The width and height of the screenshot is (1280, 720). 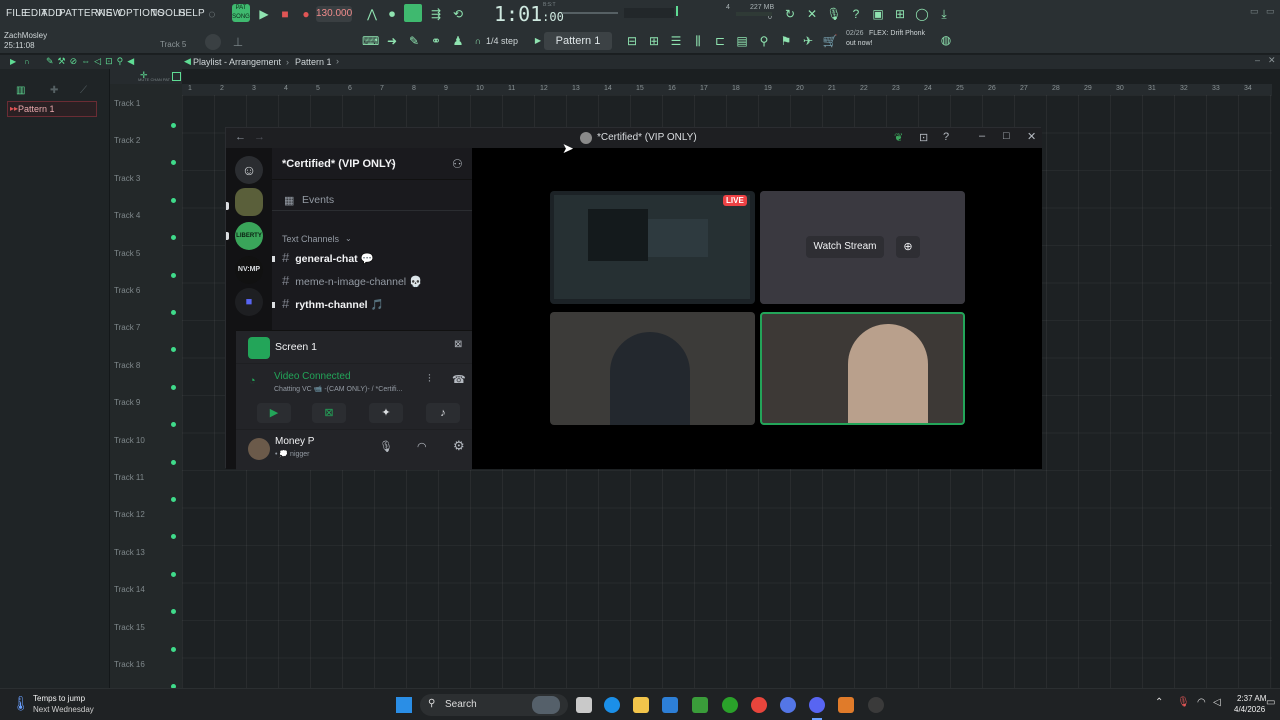 I want to click on wrench-icon: ✈, so click(x=808, y=41).